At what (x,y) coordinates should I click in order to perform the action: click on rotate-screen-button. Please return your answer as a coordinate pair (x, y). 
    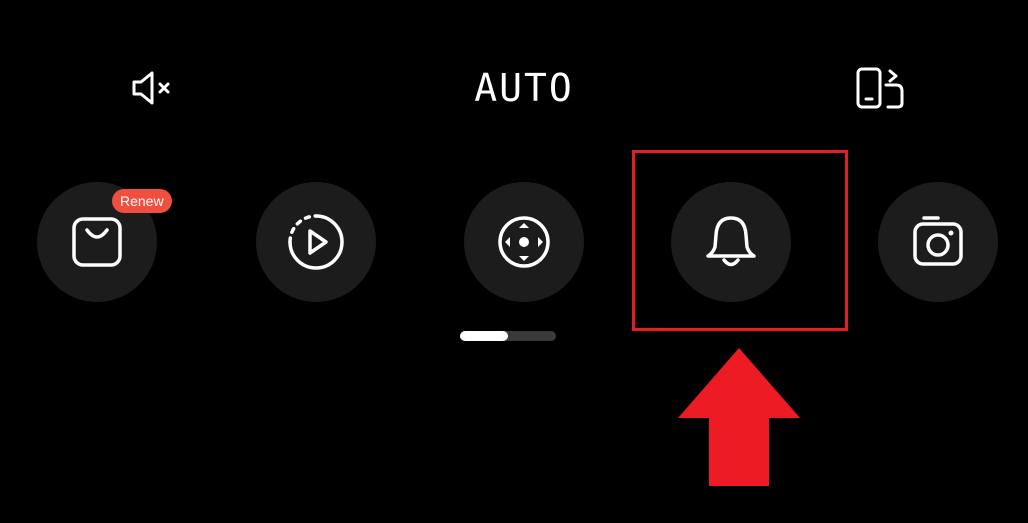
    Looking at the image, I should click on (880, 88).